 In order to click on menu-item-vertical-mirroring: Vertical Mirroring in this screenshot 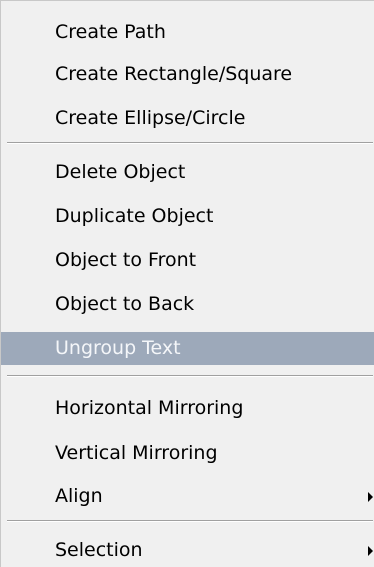, I will do `click(187, 453)`.